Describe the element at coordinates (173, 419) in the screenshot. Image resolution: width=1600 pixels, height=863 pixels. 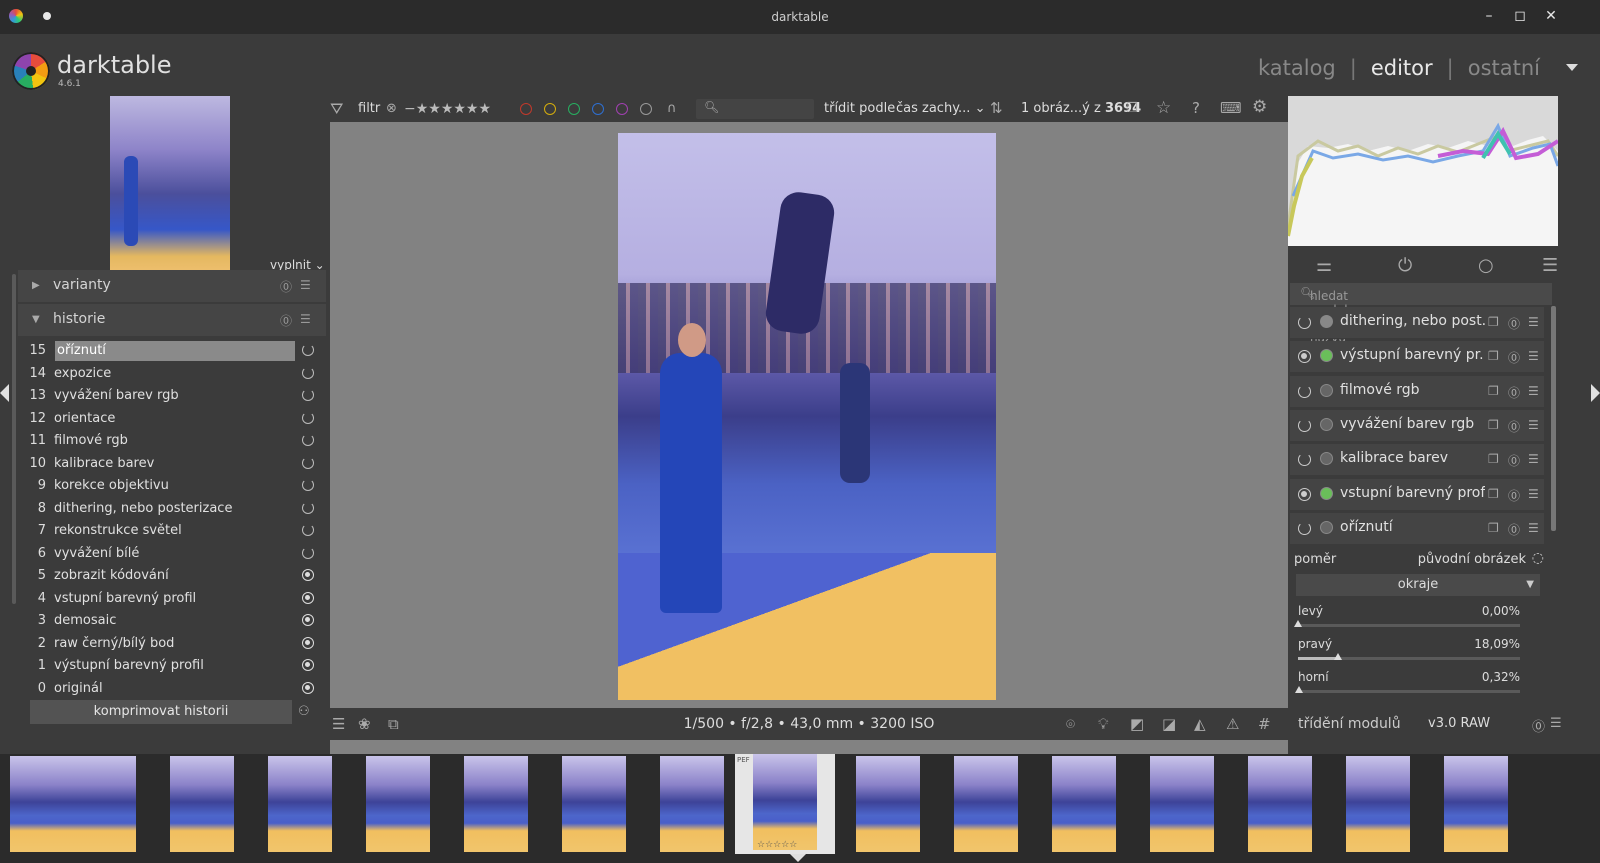
I see `history-item: 12 orientace` at that location.